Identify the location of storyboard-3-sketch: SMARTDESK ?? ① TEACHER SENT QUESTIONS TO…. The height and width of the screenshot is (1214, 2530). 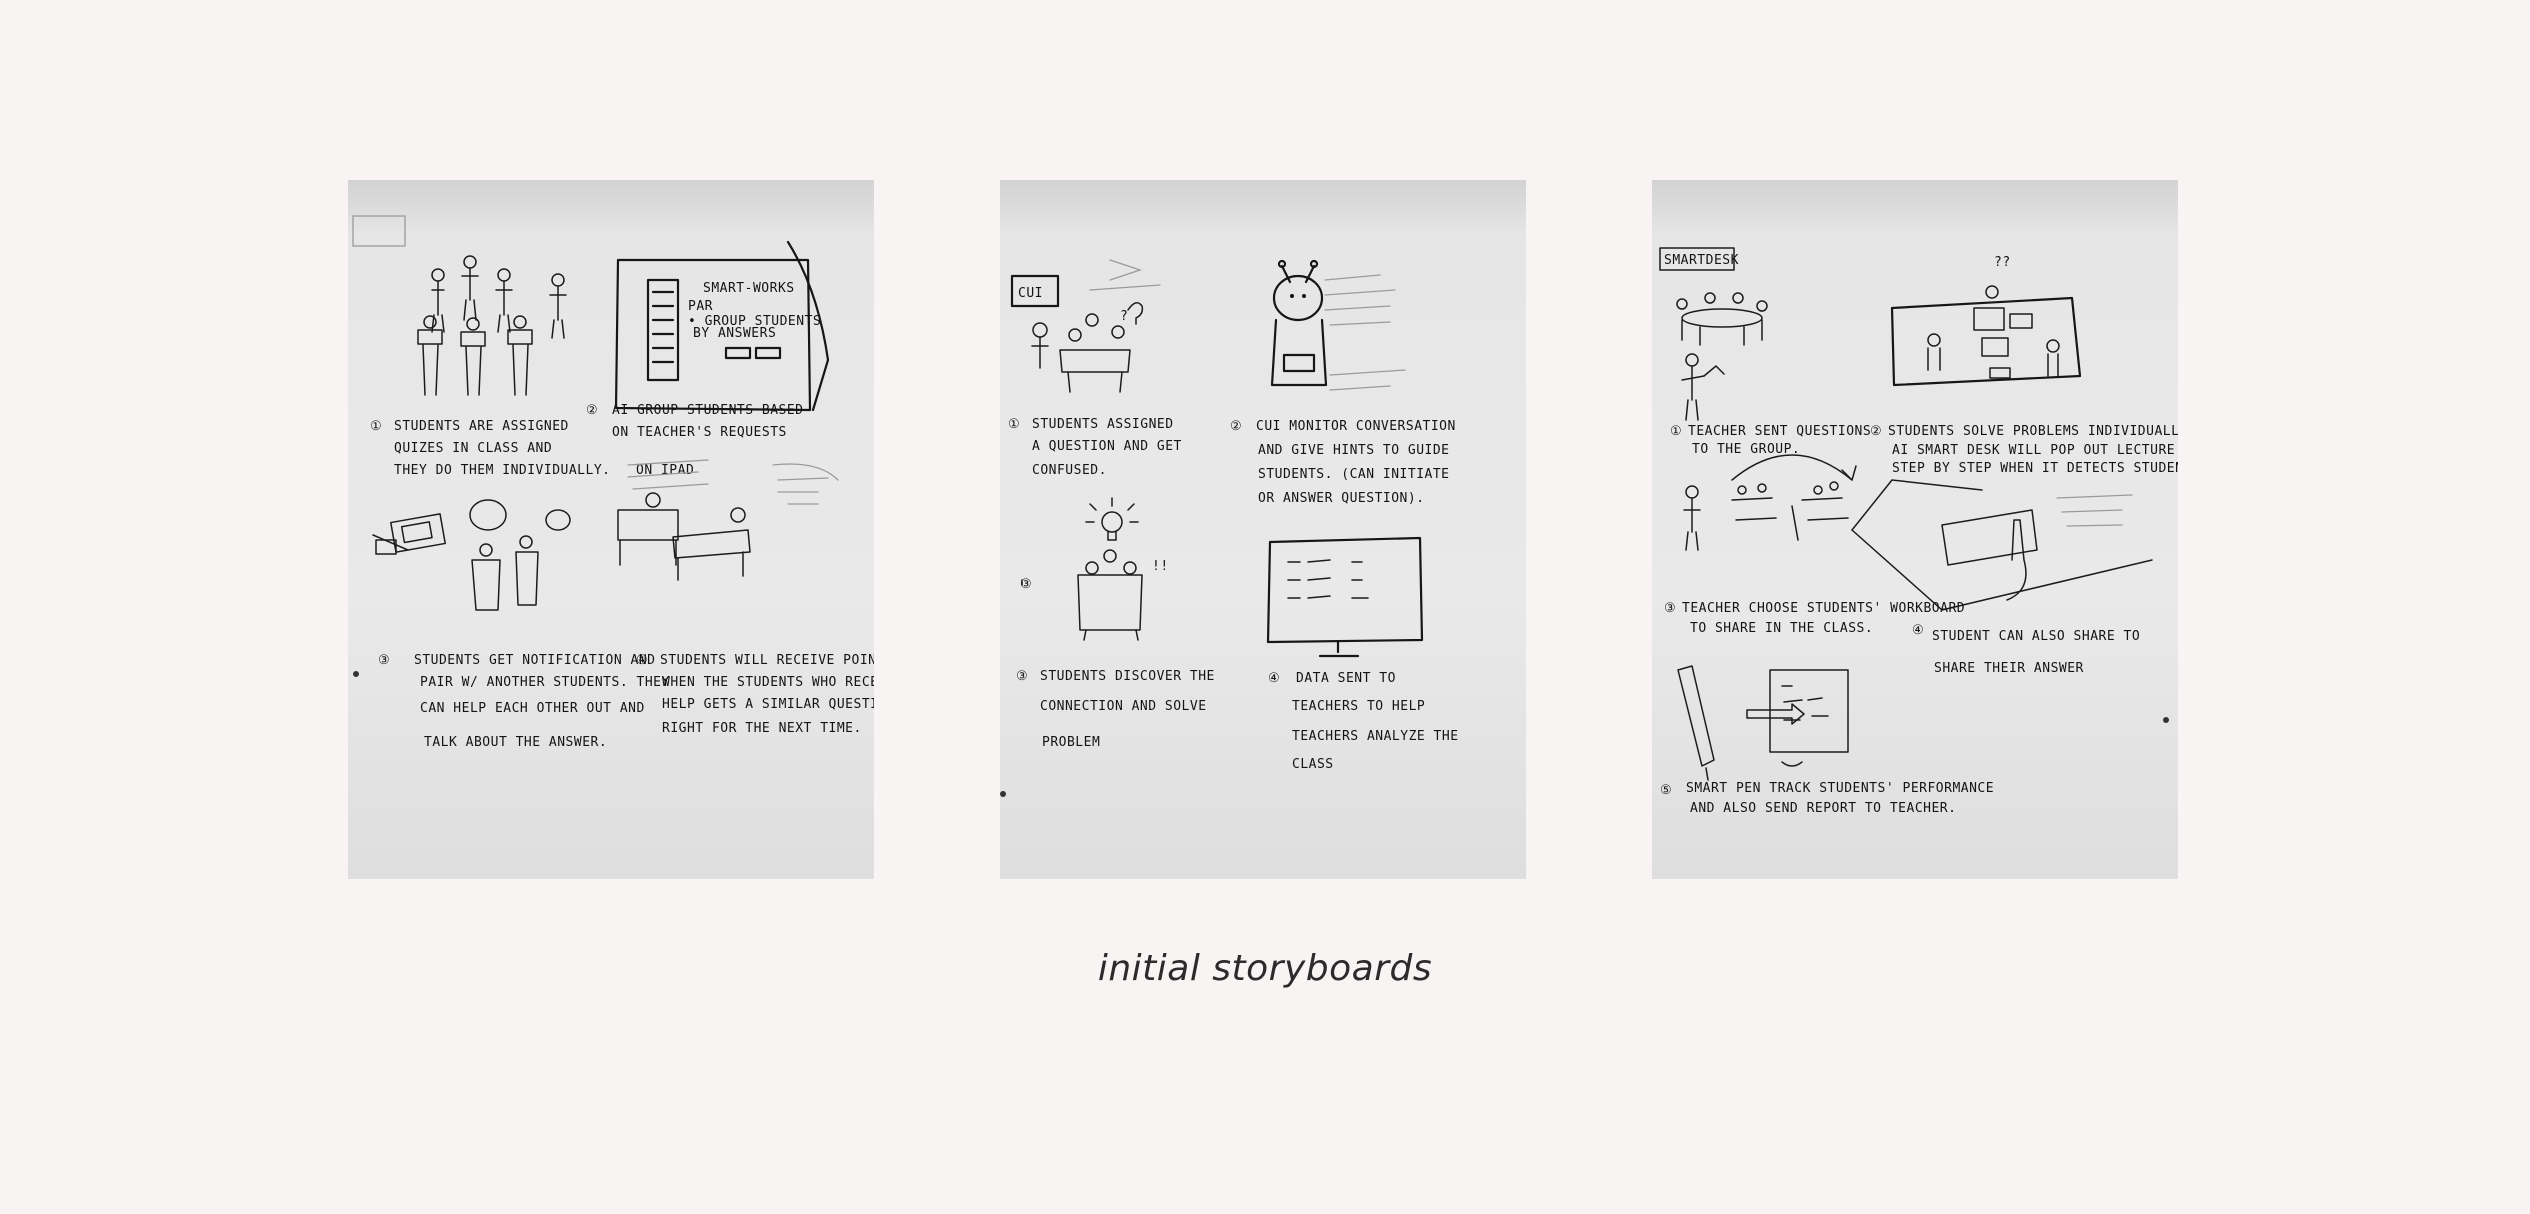
(1918, 531).